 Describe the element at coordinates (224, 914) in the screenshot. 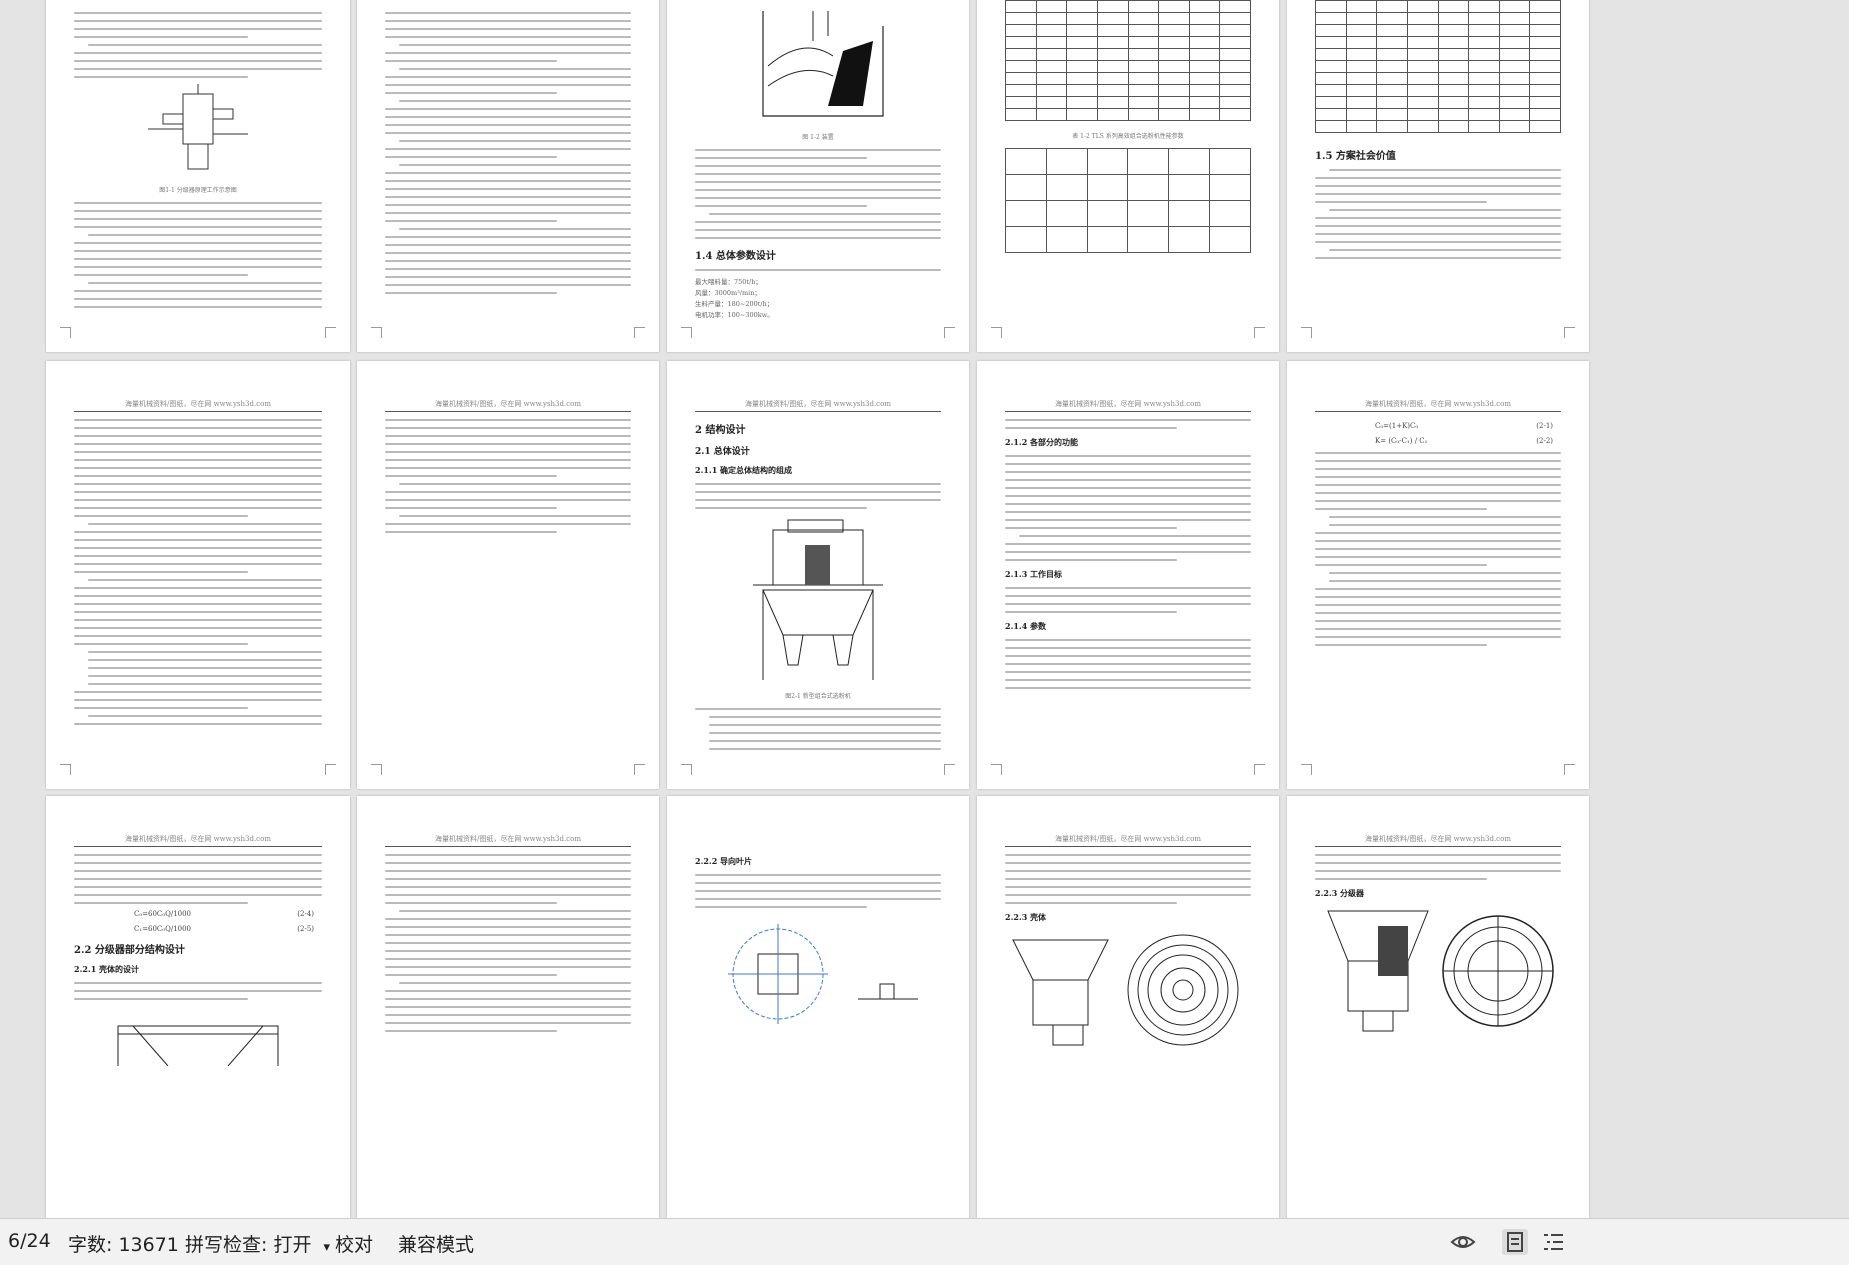

I see `formula: C₀=60C₀Q/1000 (2-4)` at that location.